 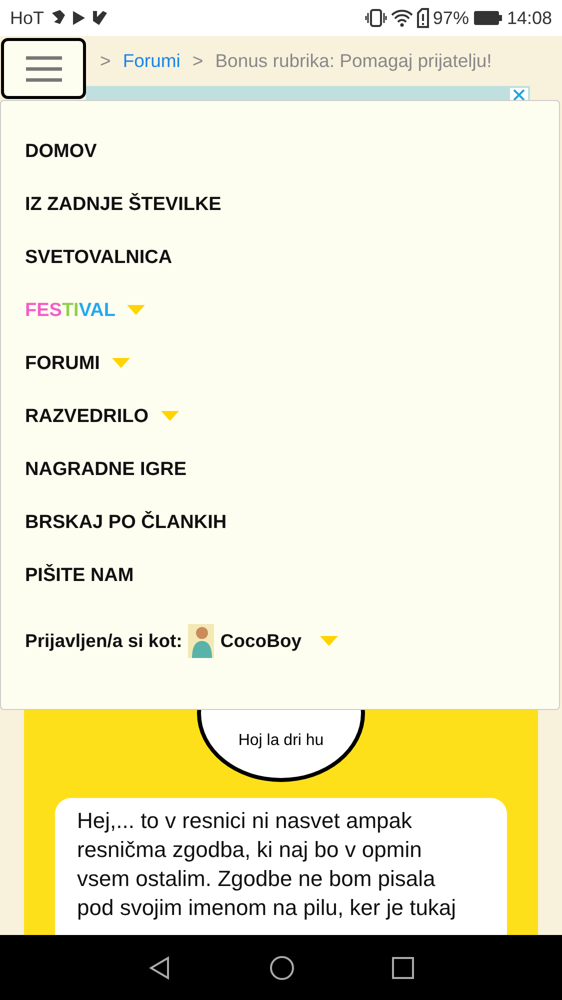 What do you see at coordinates (79, 18) in the screenshot?
I see `play-store-icon` at bounding box center [79, 18].